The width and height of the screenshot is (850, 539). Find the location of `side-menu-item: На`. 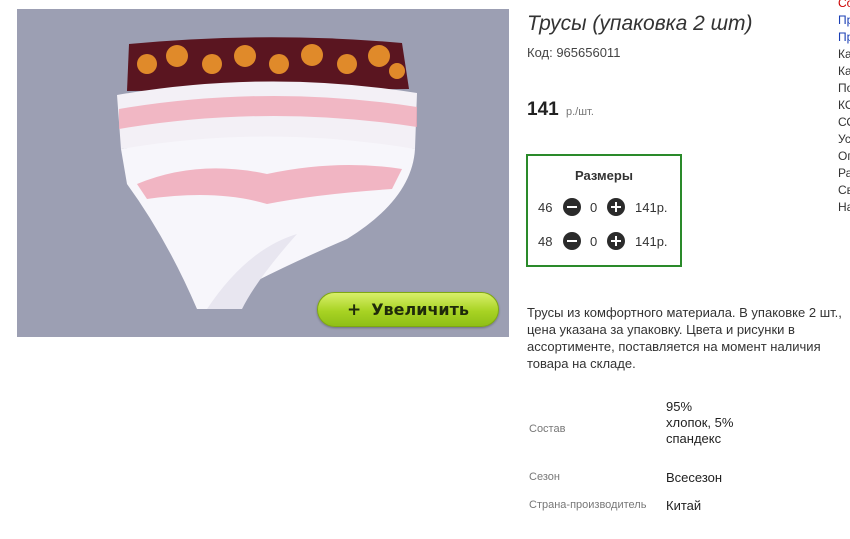

side-menu-item: На is located at coordinates (844, 207).